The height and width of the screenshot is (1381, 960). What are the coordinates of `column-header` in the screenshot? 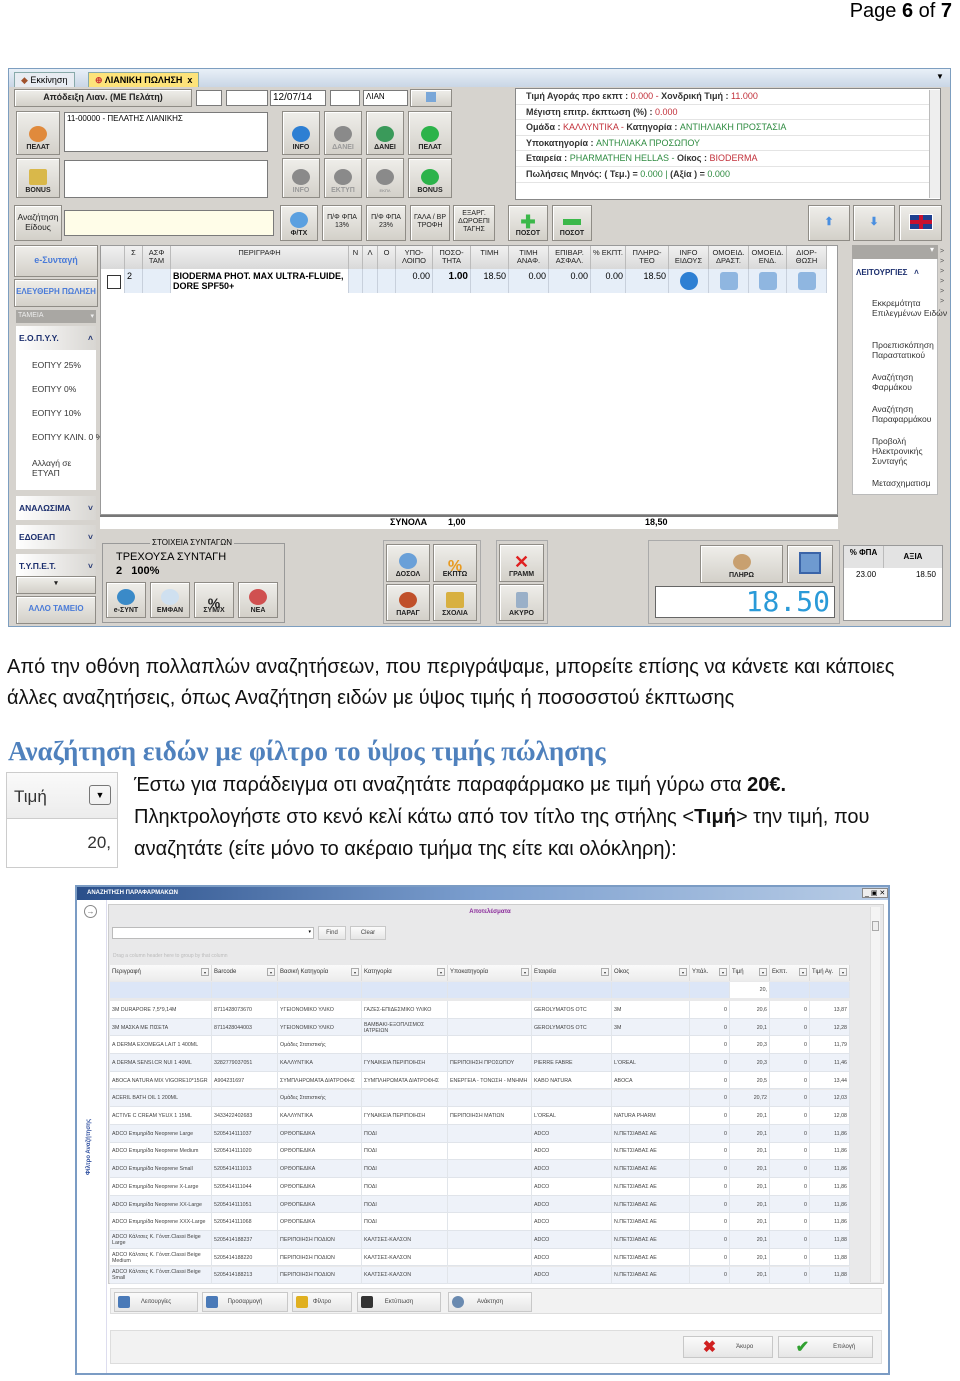 It's located at (113, 257).